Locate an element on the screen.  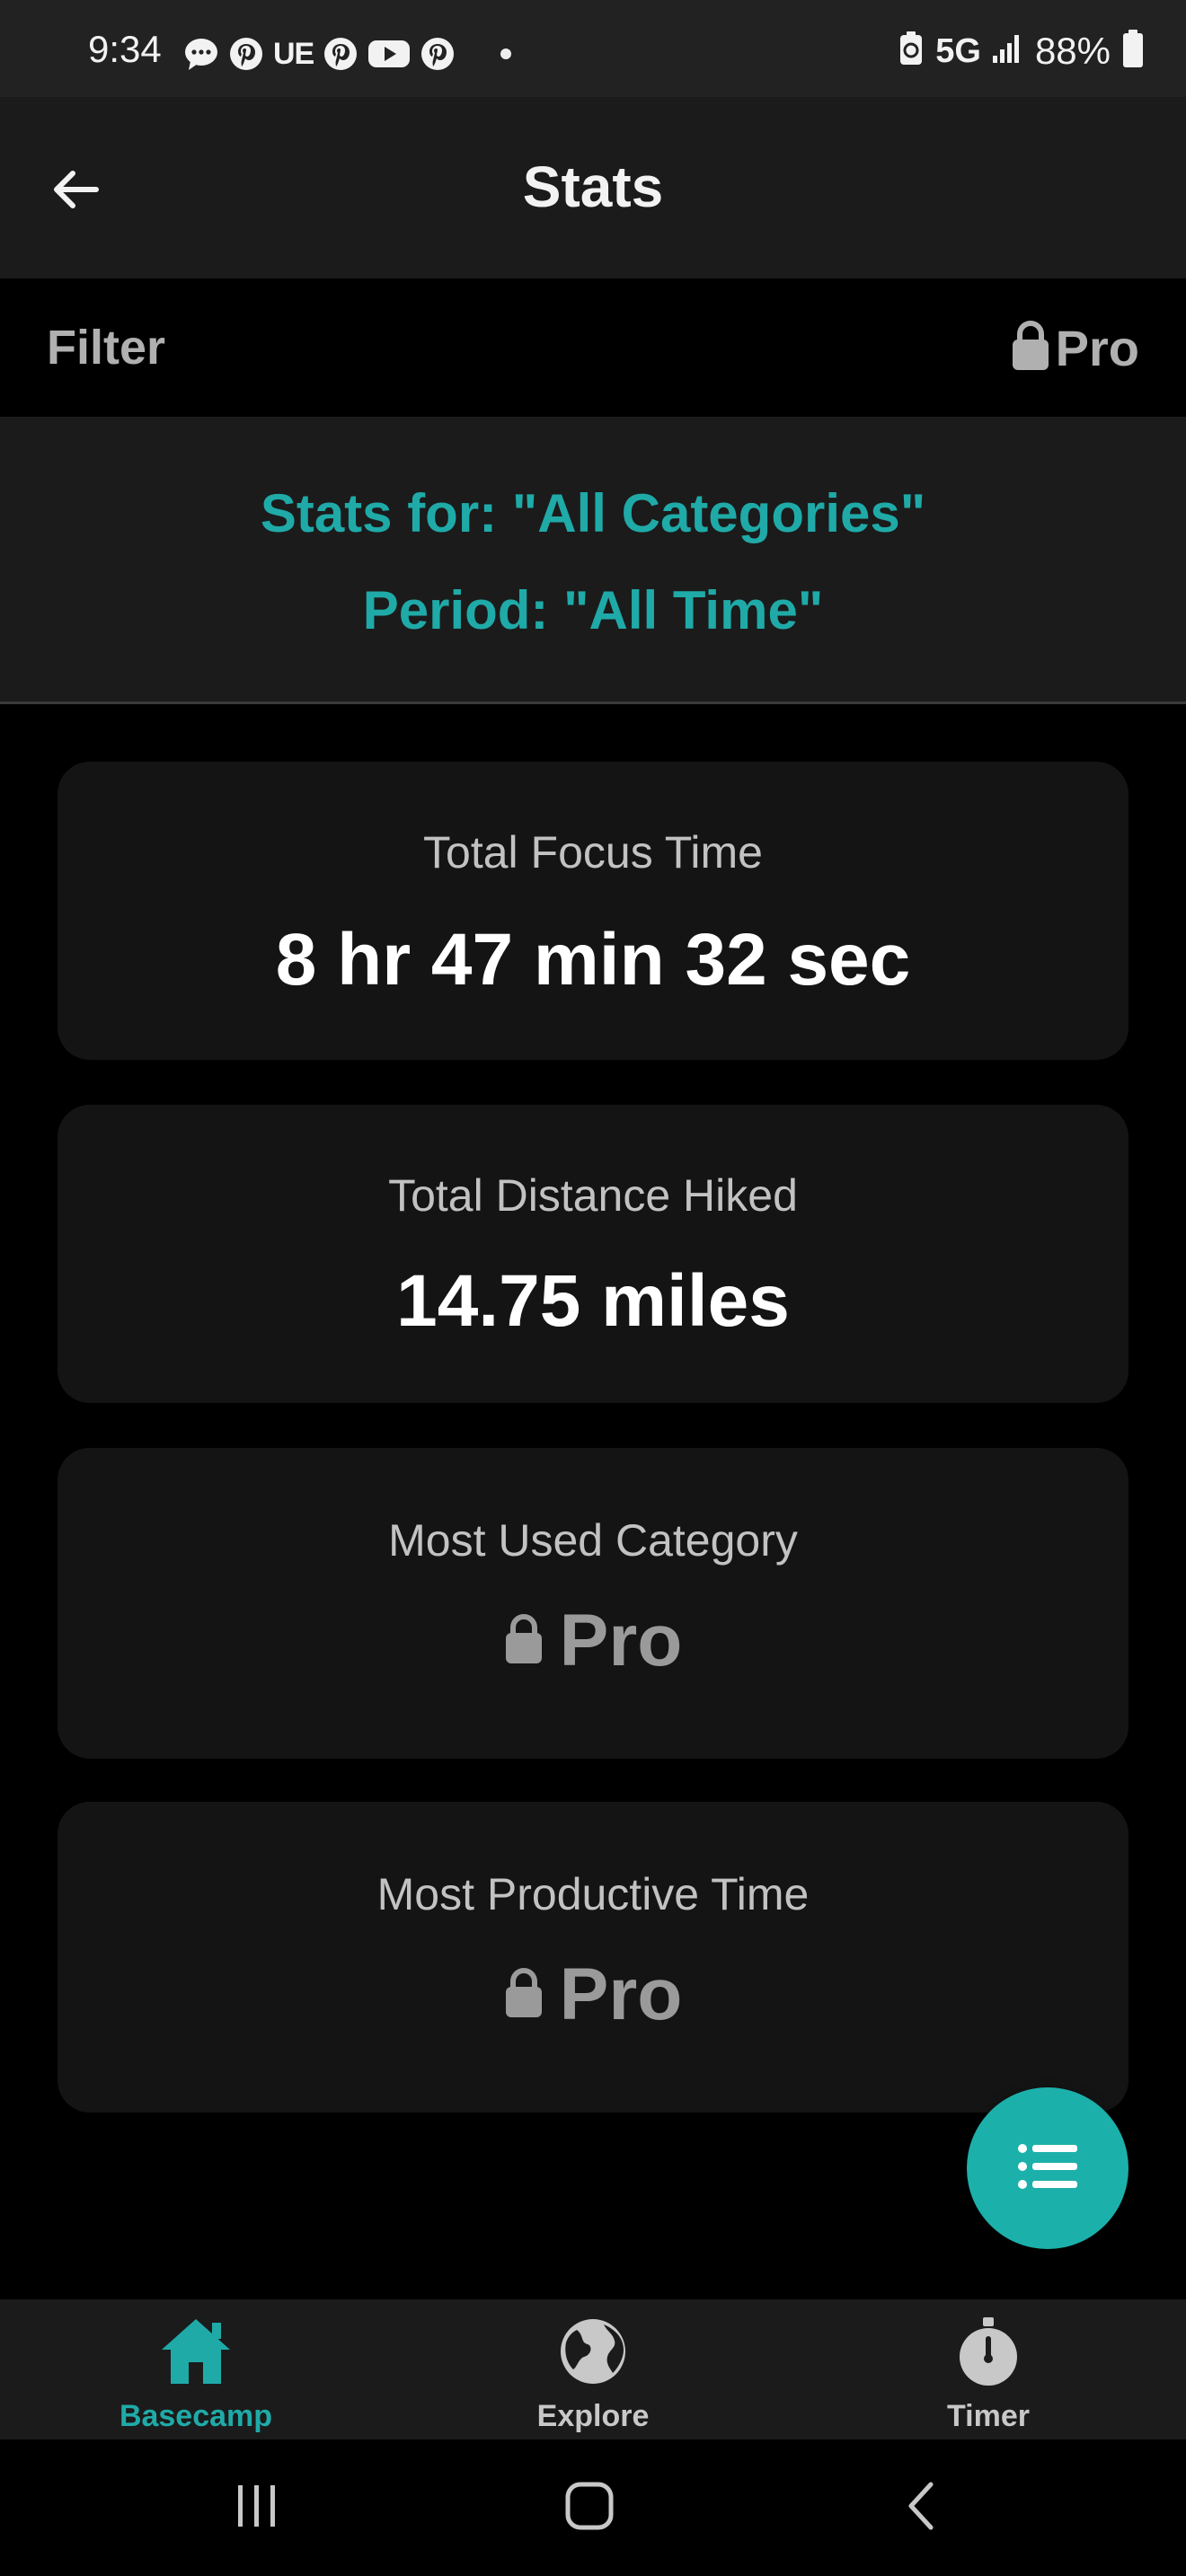
most-productive-time-card: Most Productive Time Pro is located at coordinates (593, 1957).